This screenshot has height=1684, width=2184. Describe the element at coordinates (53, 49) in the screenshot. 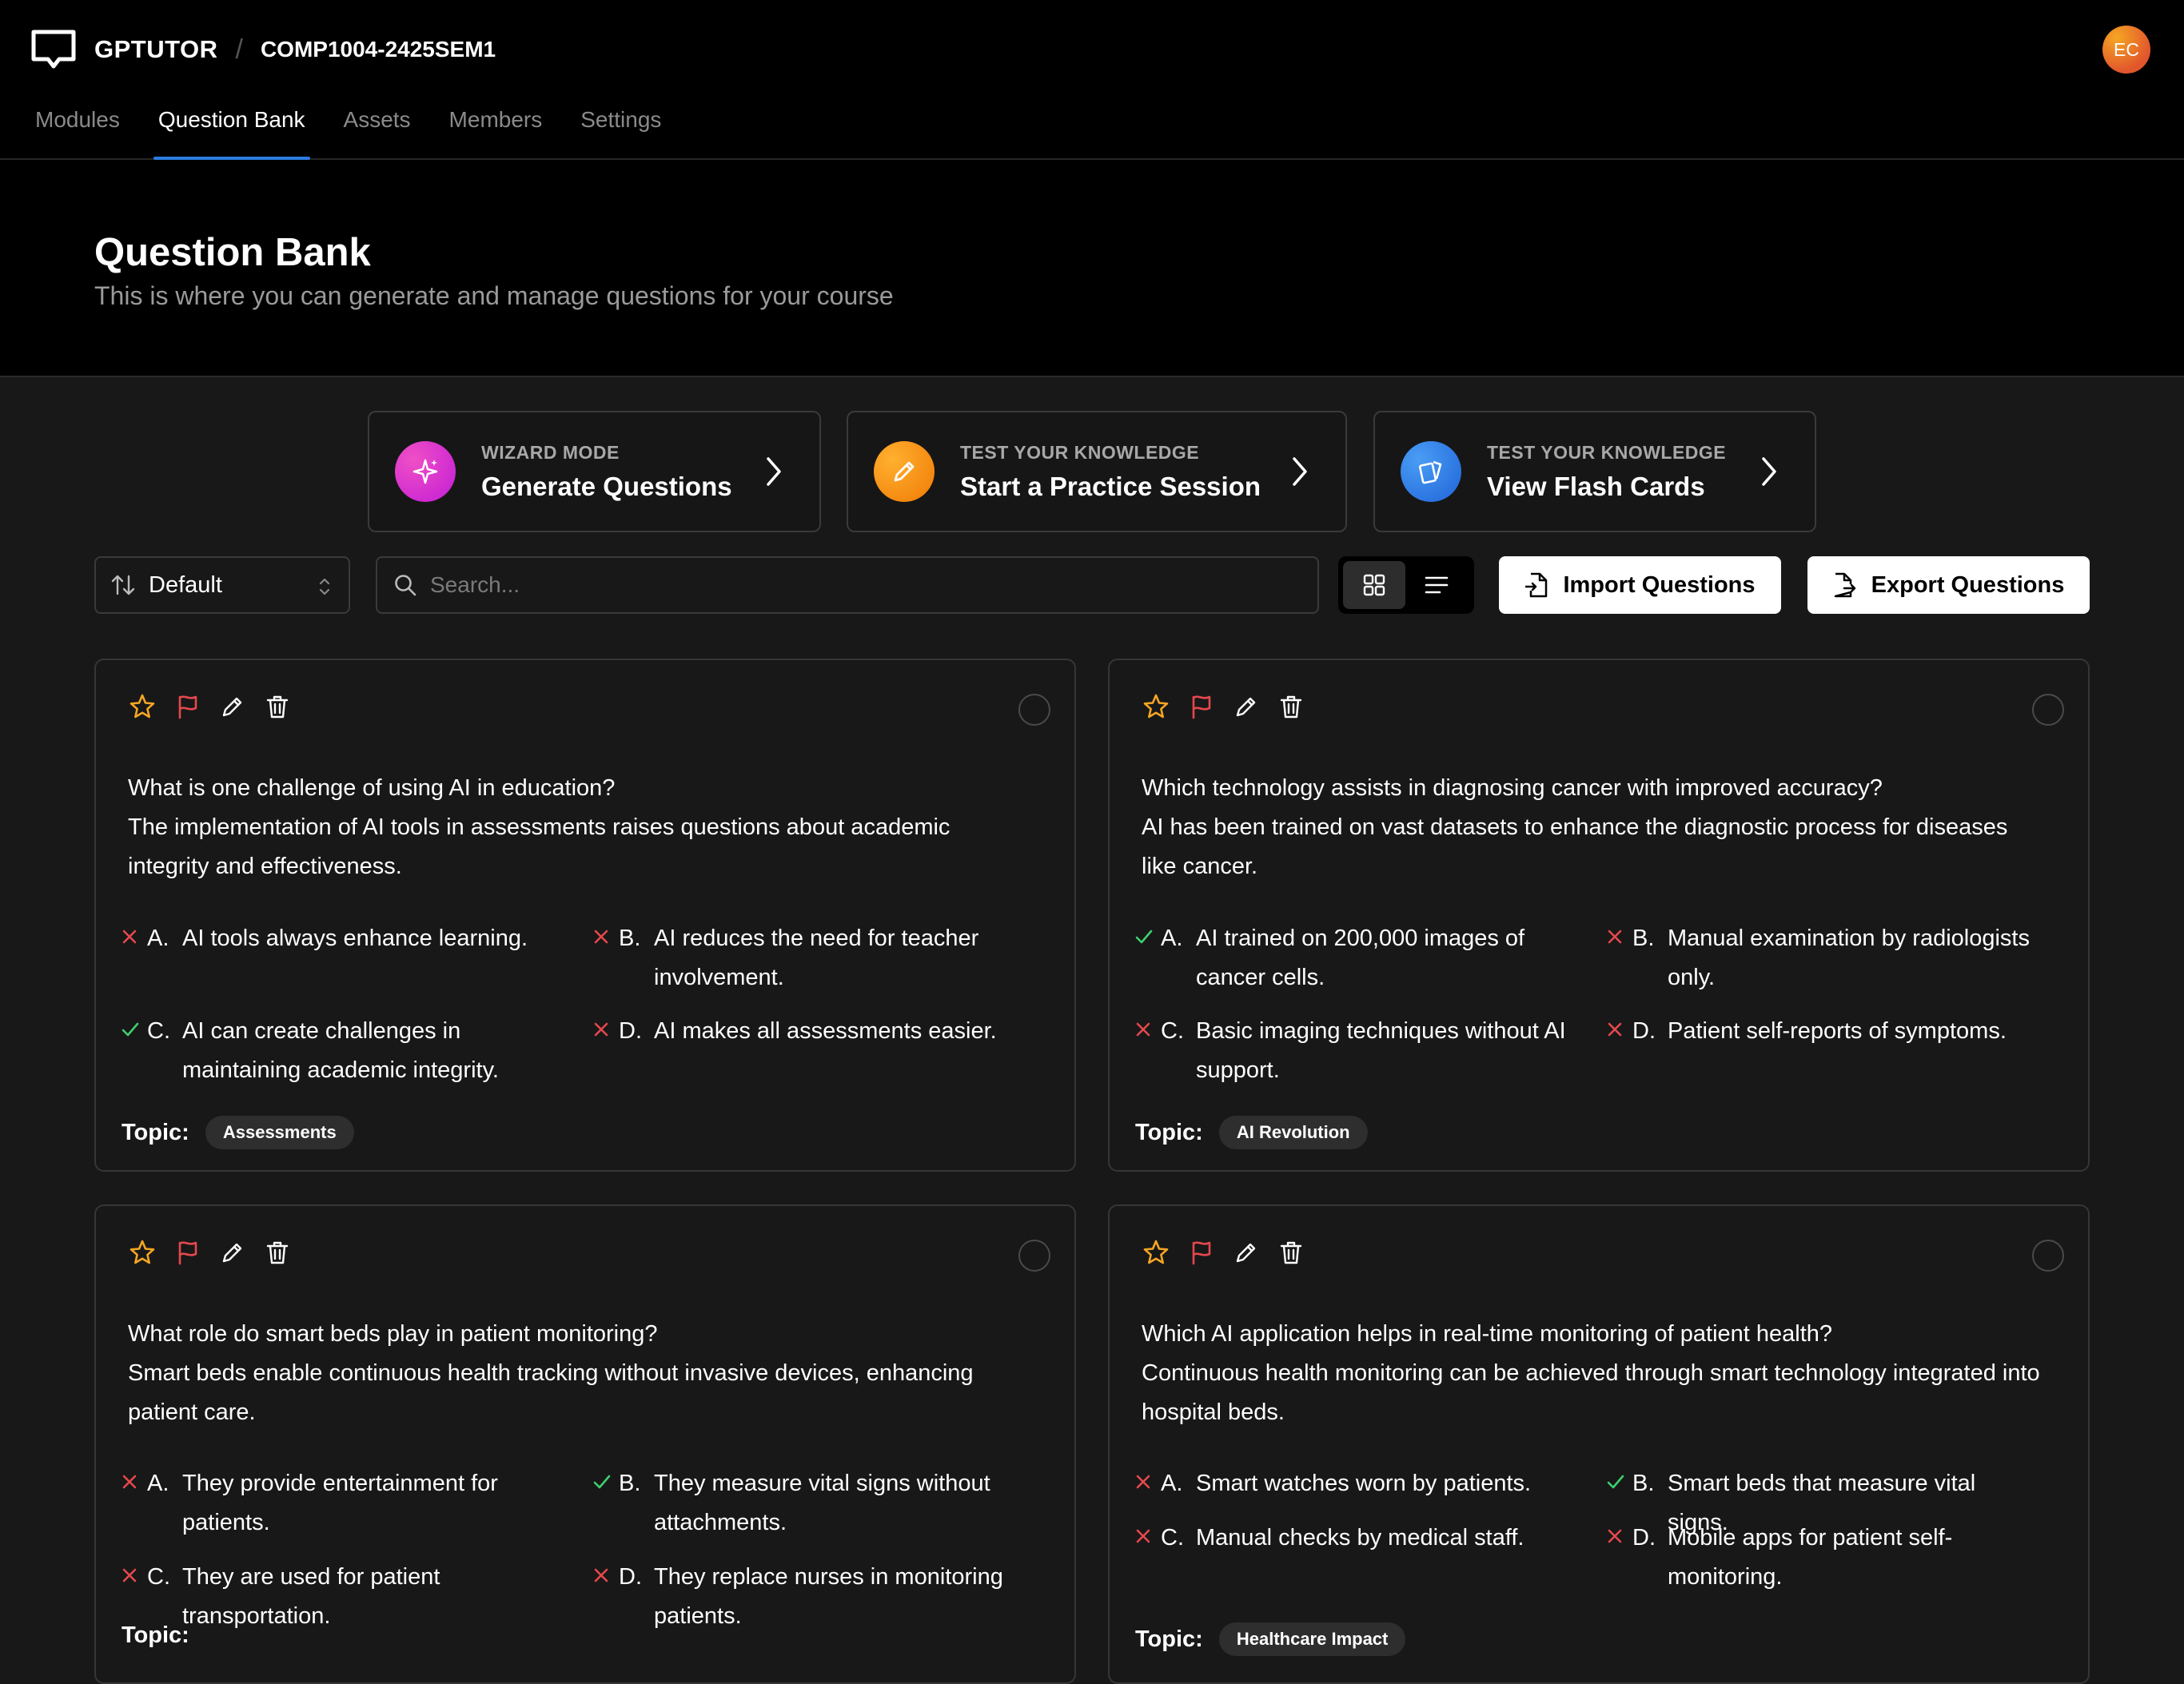

I see `chat-logo-icon` at that location.